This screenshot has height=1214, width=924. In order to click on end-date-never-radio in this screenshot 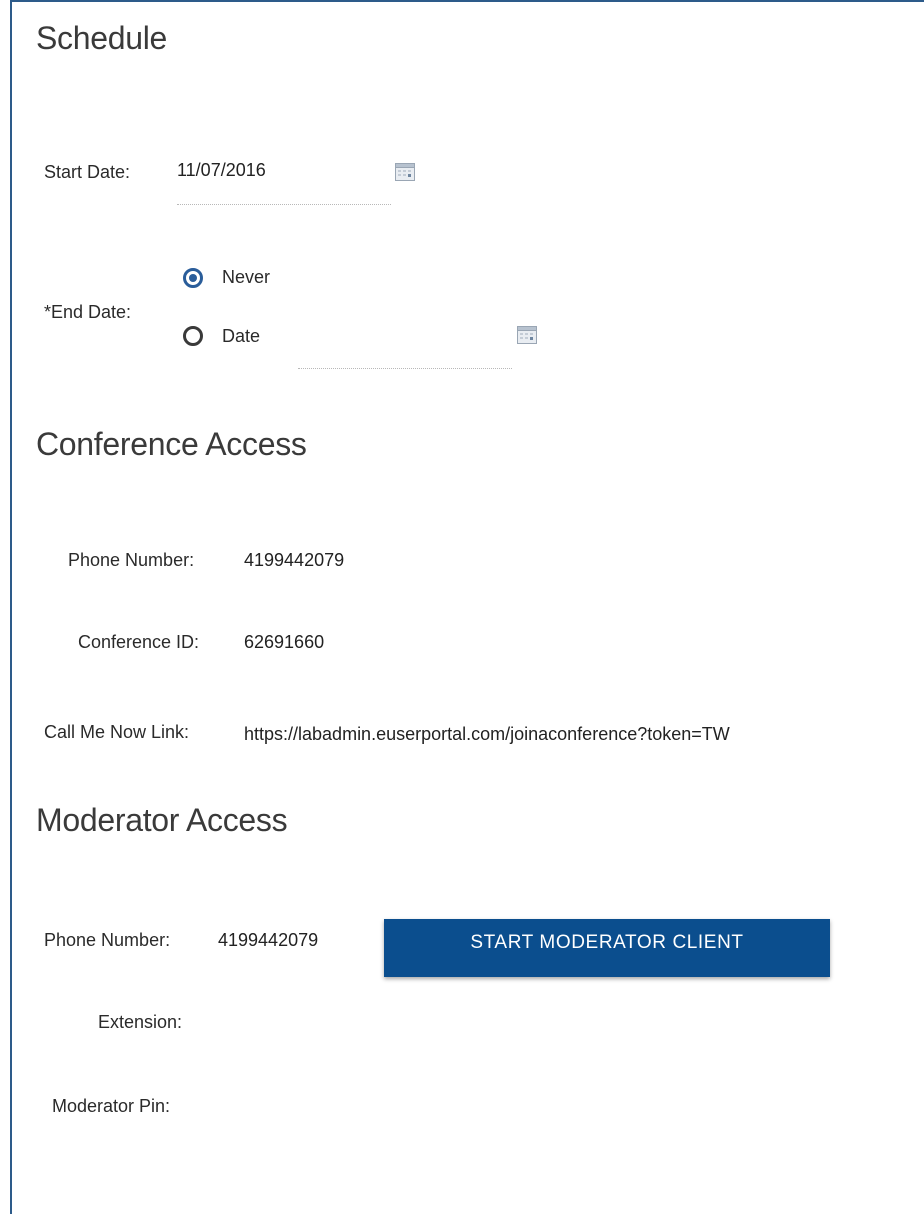, I will do `click(193, 278)`.